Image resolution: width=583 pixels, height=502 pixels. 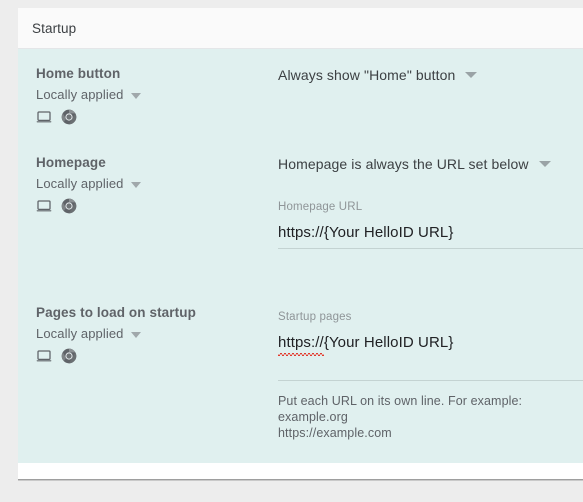 I want to click on page-title: Startup, so click(x=54, y=28).